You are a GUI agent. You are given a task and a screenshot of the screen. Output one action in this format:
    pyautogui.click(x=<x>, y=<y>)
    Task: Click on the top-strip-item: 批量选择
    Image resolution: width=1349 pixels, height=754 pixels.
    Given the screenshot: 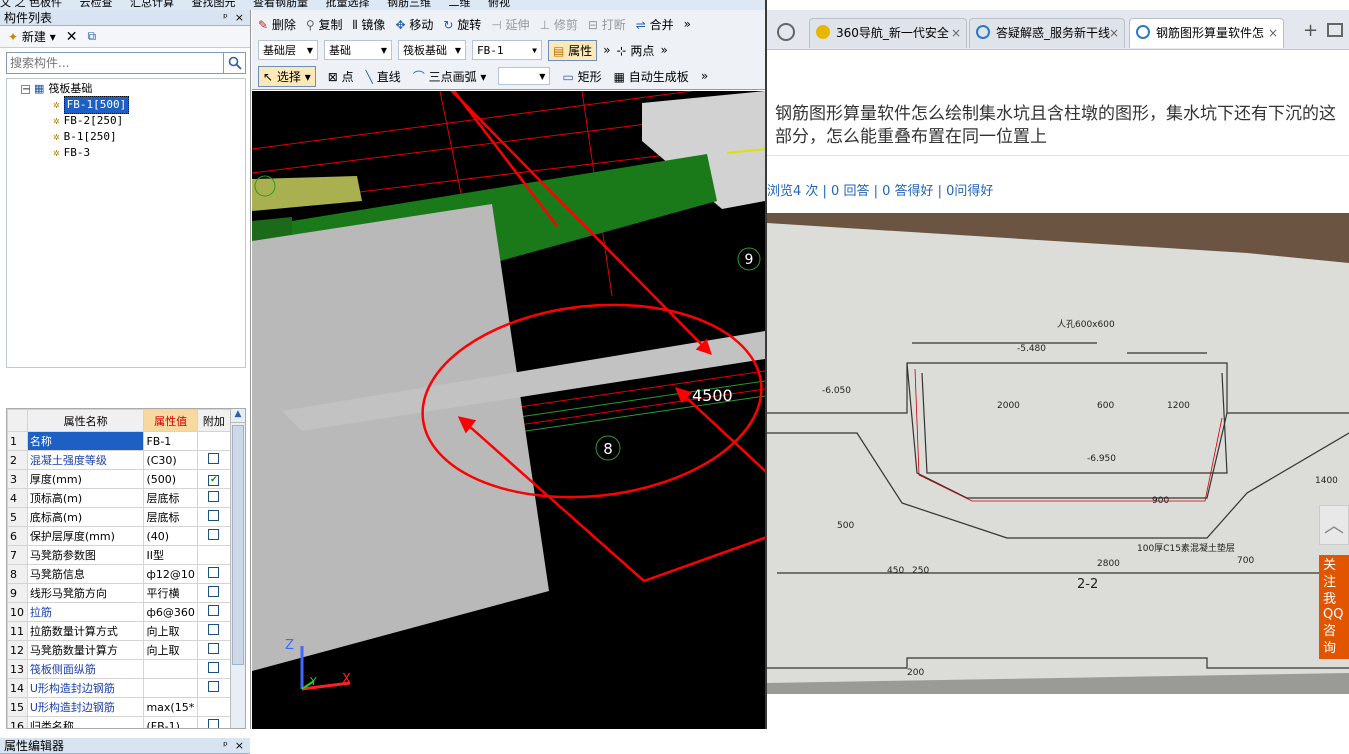 What is the action you would take?
    pyautogui.click(x=348, y=4)
    